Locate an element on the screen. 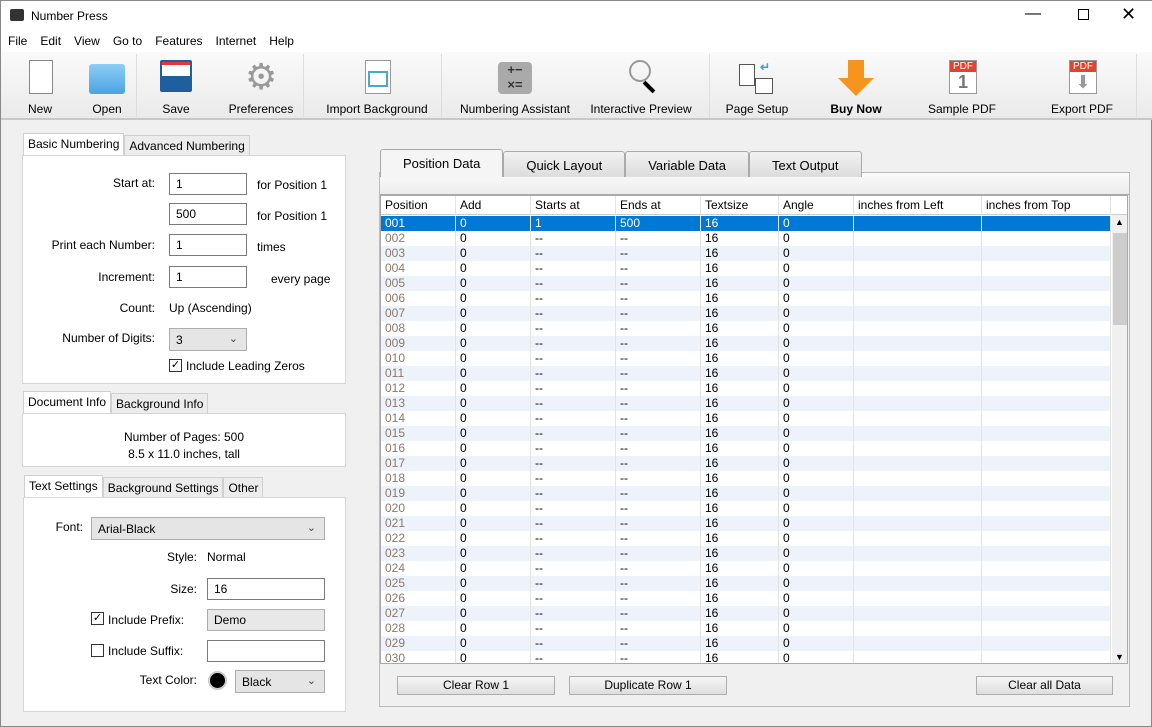 This screenshot has height=727, width=1152. table-cell: 16 is located at coordinates (740, 313).